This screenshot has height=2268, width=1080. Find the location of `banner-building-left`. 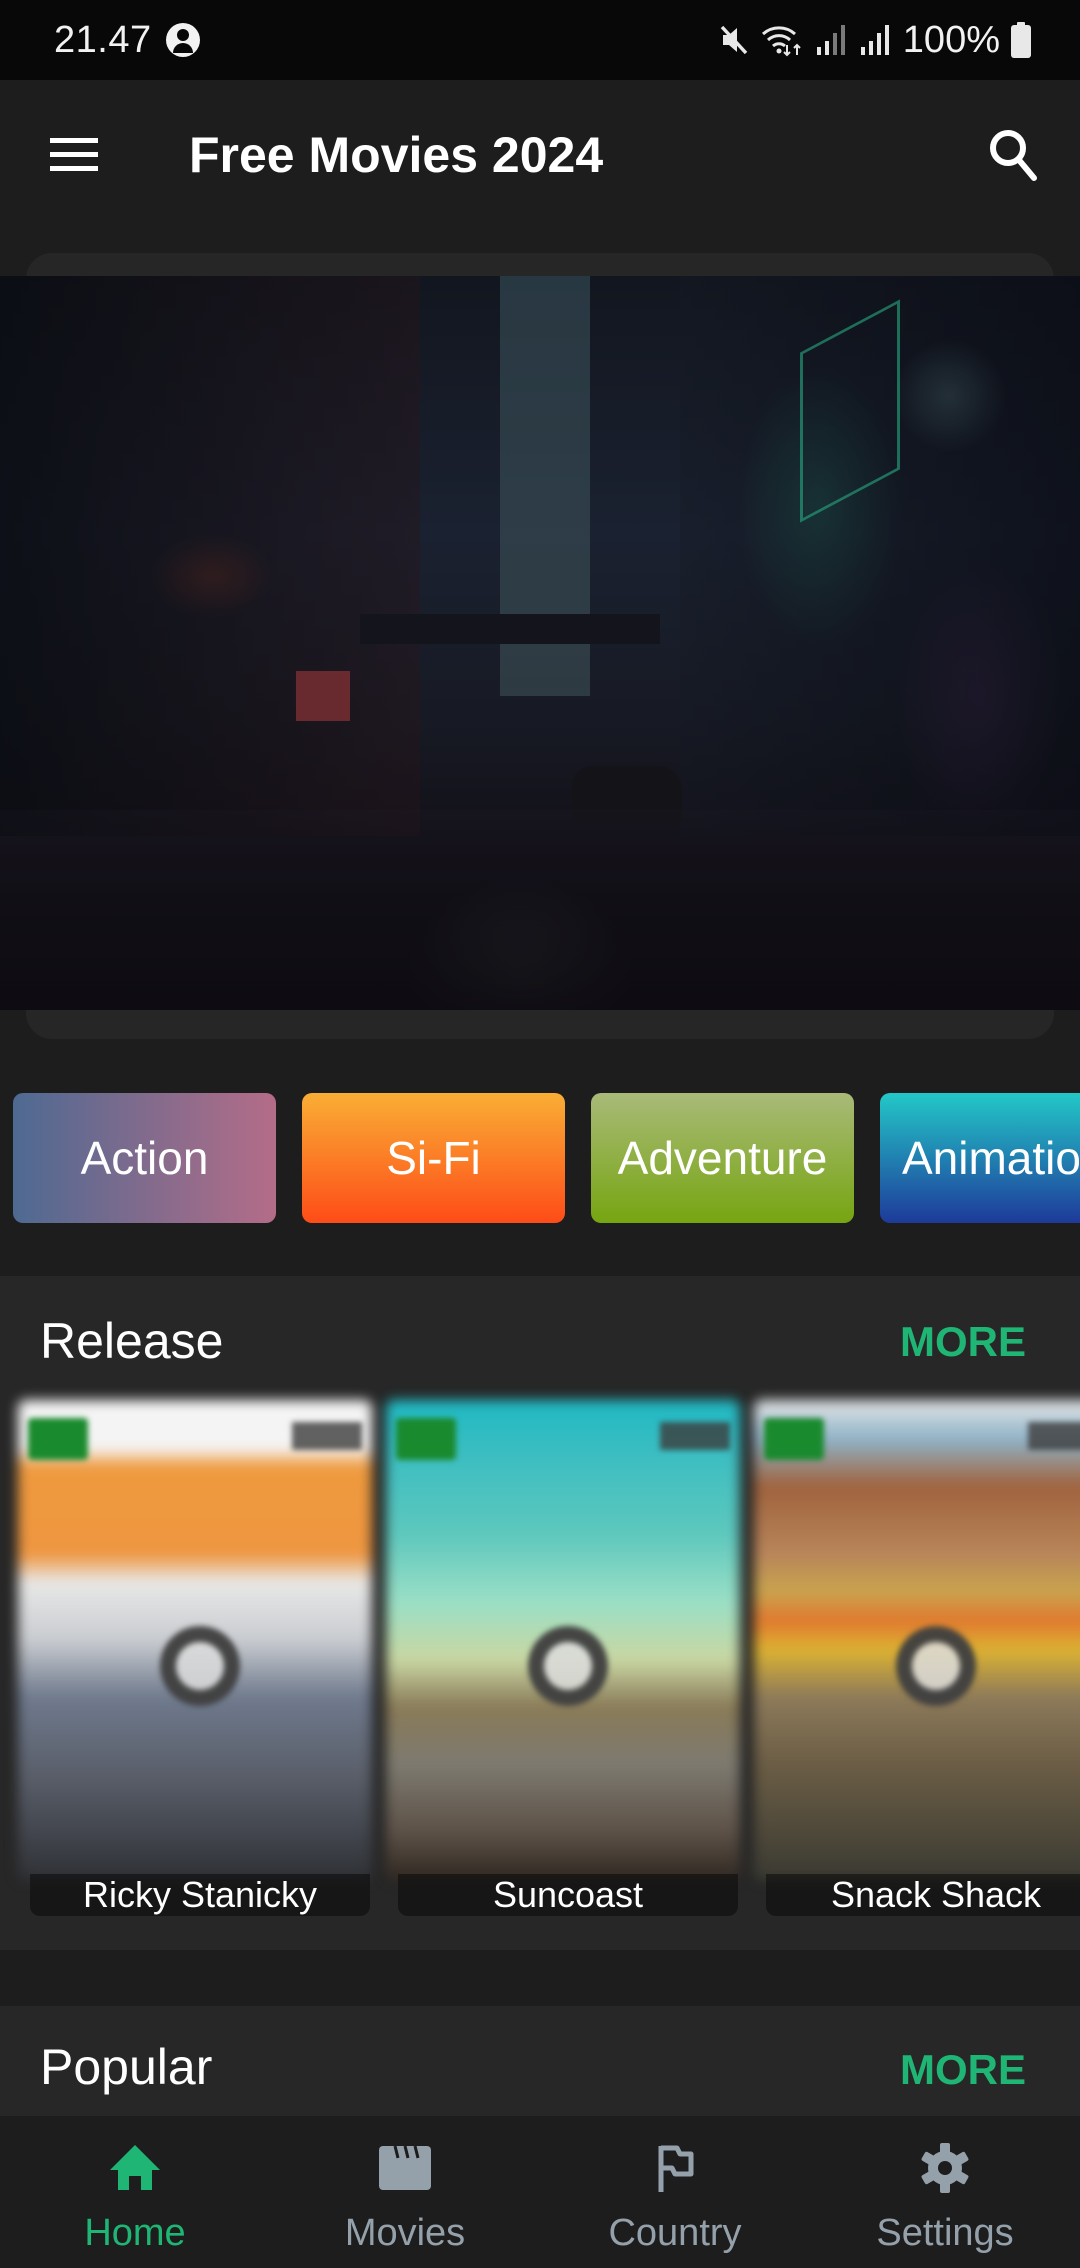

banner-building-left is located at coordinates (210, 556).